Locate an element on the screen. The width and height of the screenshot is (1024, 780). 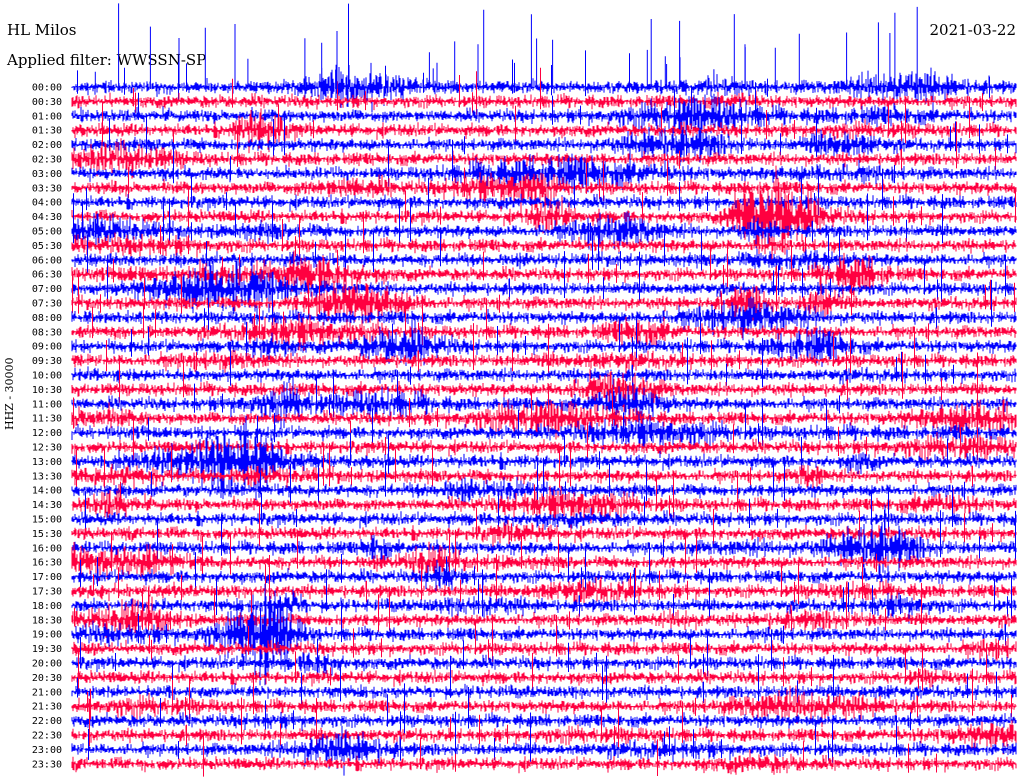
time-label: 14:30 is located at coordinates (47, 505).